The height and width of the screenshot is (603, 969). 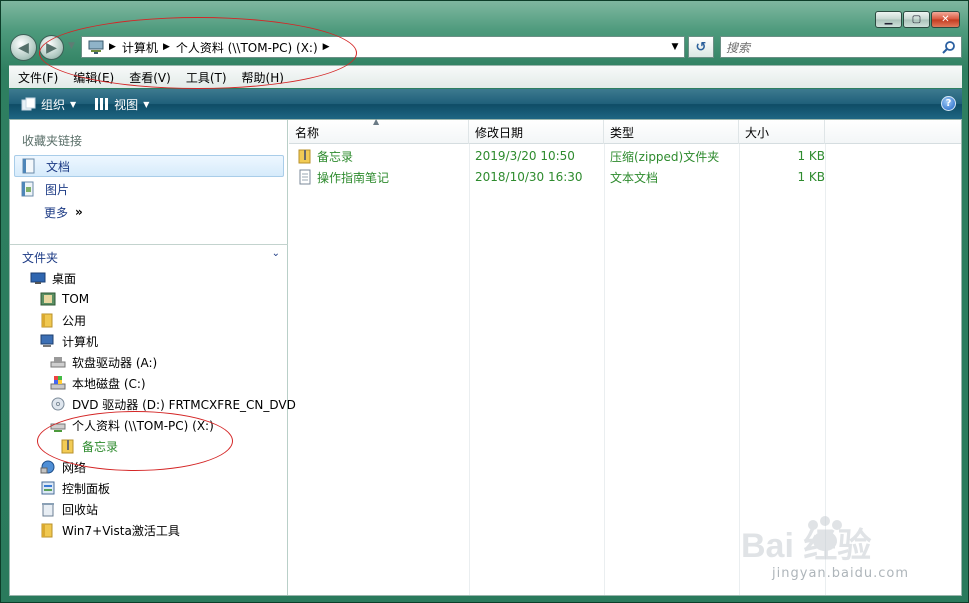 I want to click on tree-label: 桌面, so click(x=64, y=278).